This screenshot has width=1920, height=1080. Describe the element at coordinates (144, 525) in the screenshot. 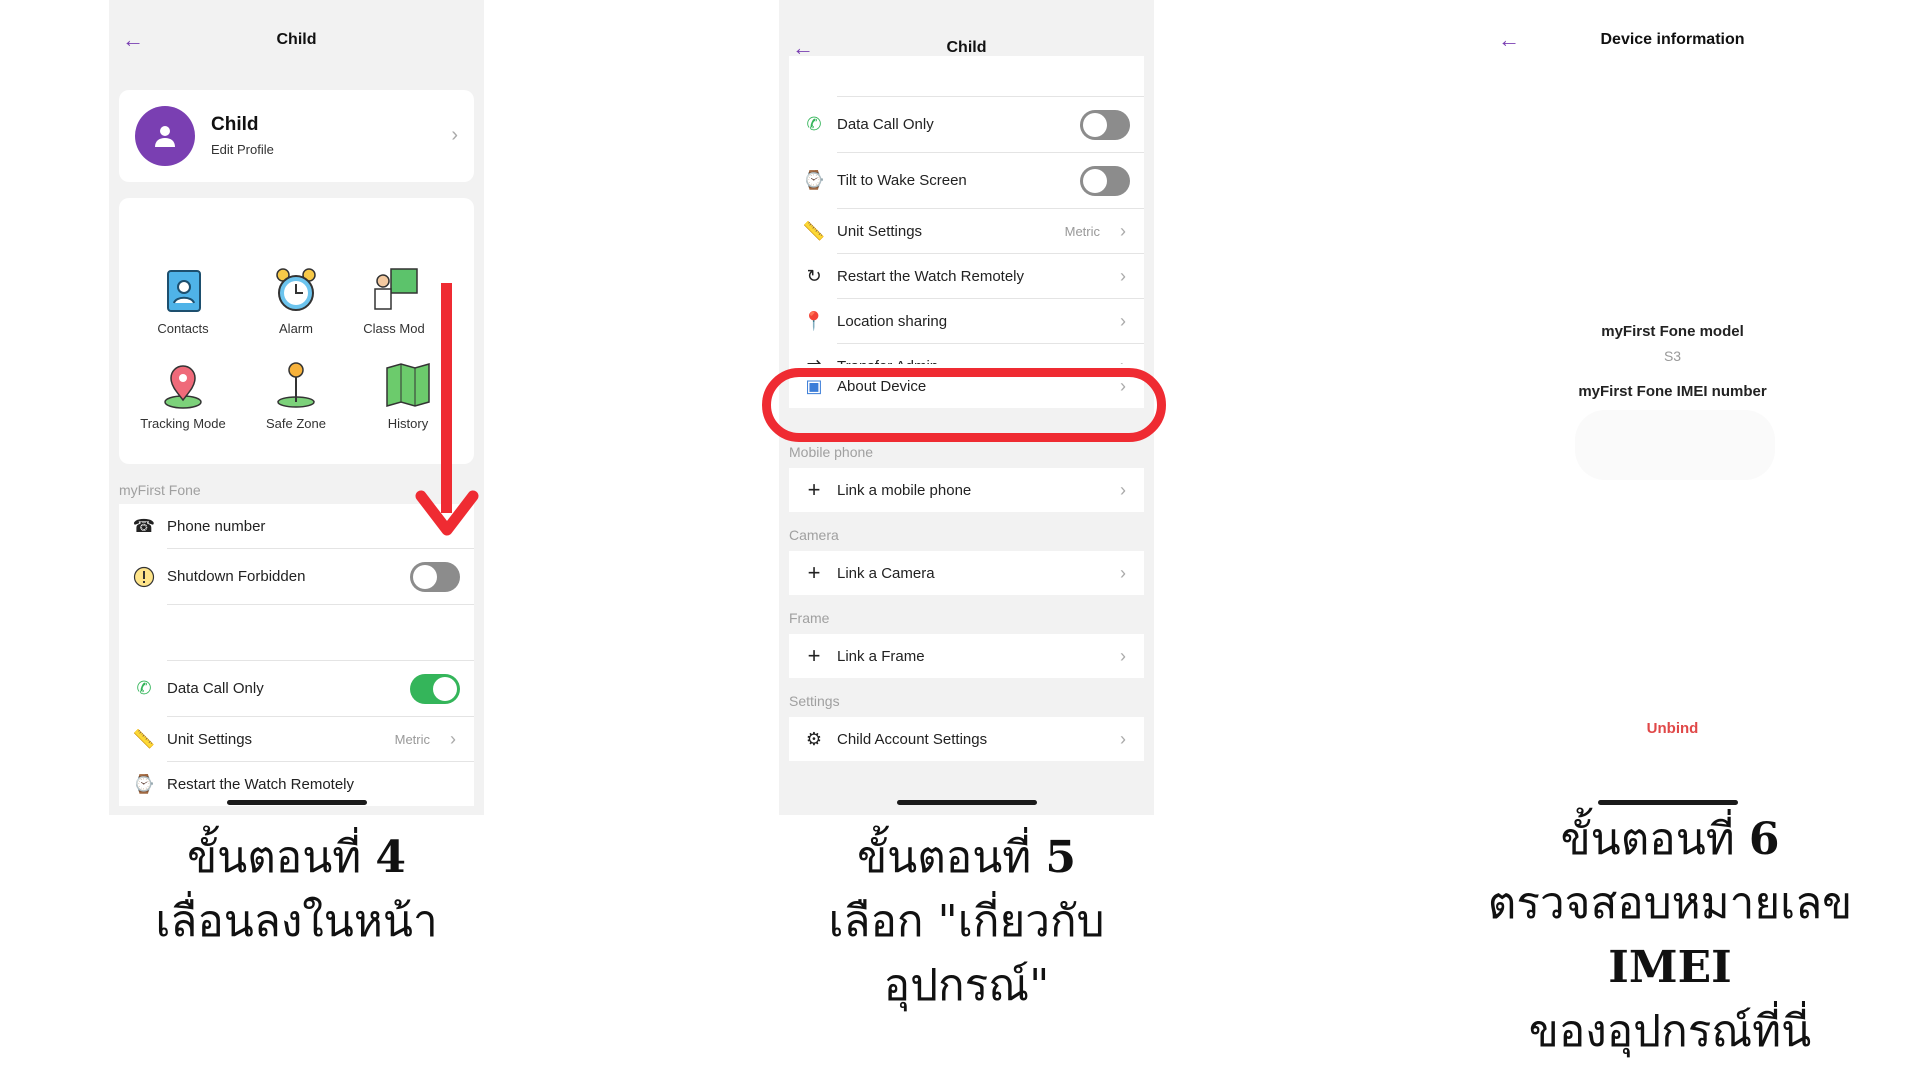

I see `phone-keypad-icon: ☎` at that location.